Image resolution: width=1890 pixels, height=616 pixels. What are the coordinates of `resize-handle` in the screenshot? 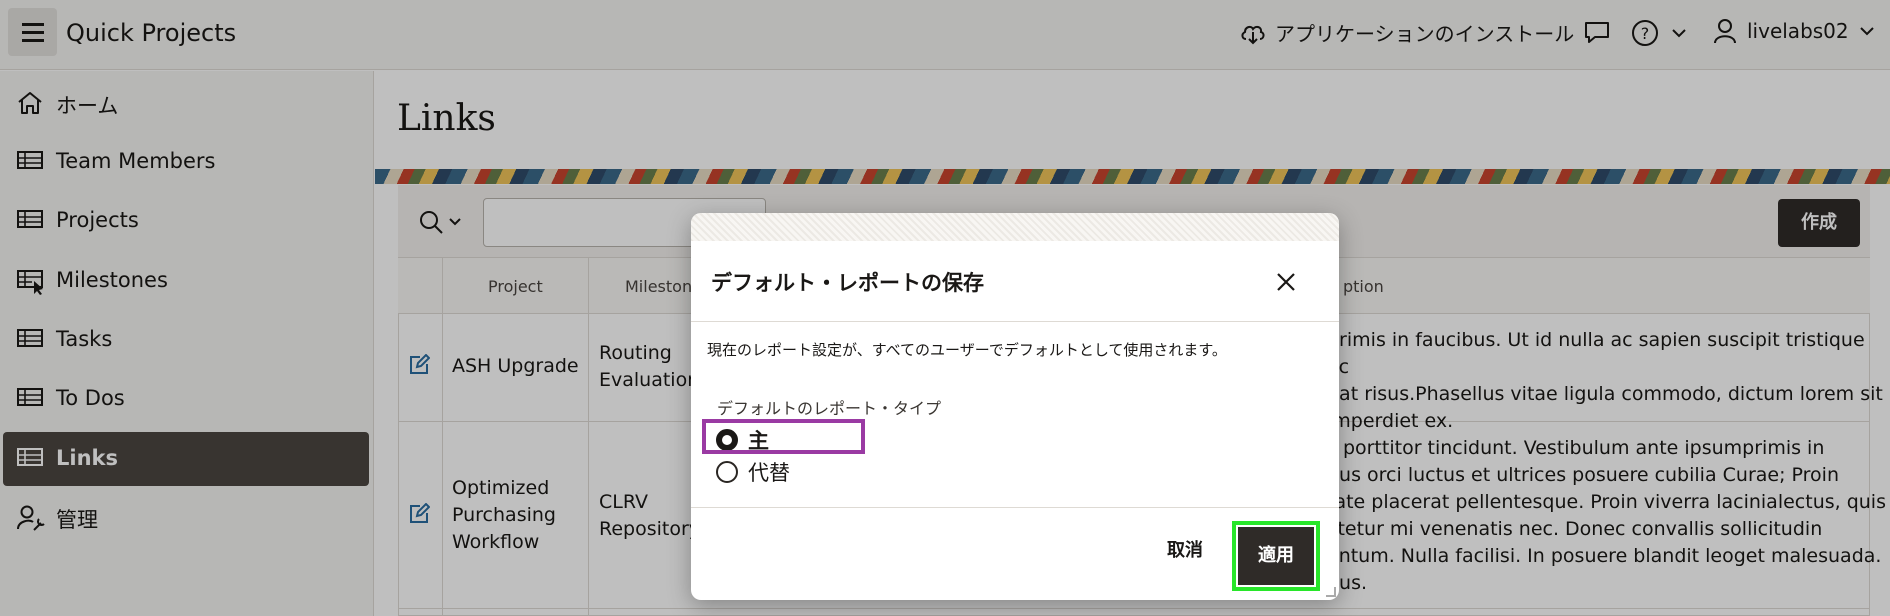 It's located at (1331, 592).